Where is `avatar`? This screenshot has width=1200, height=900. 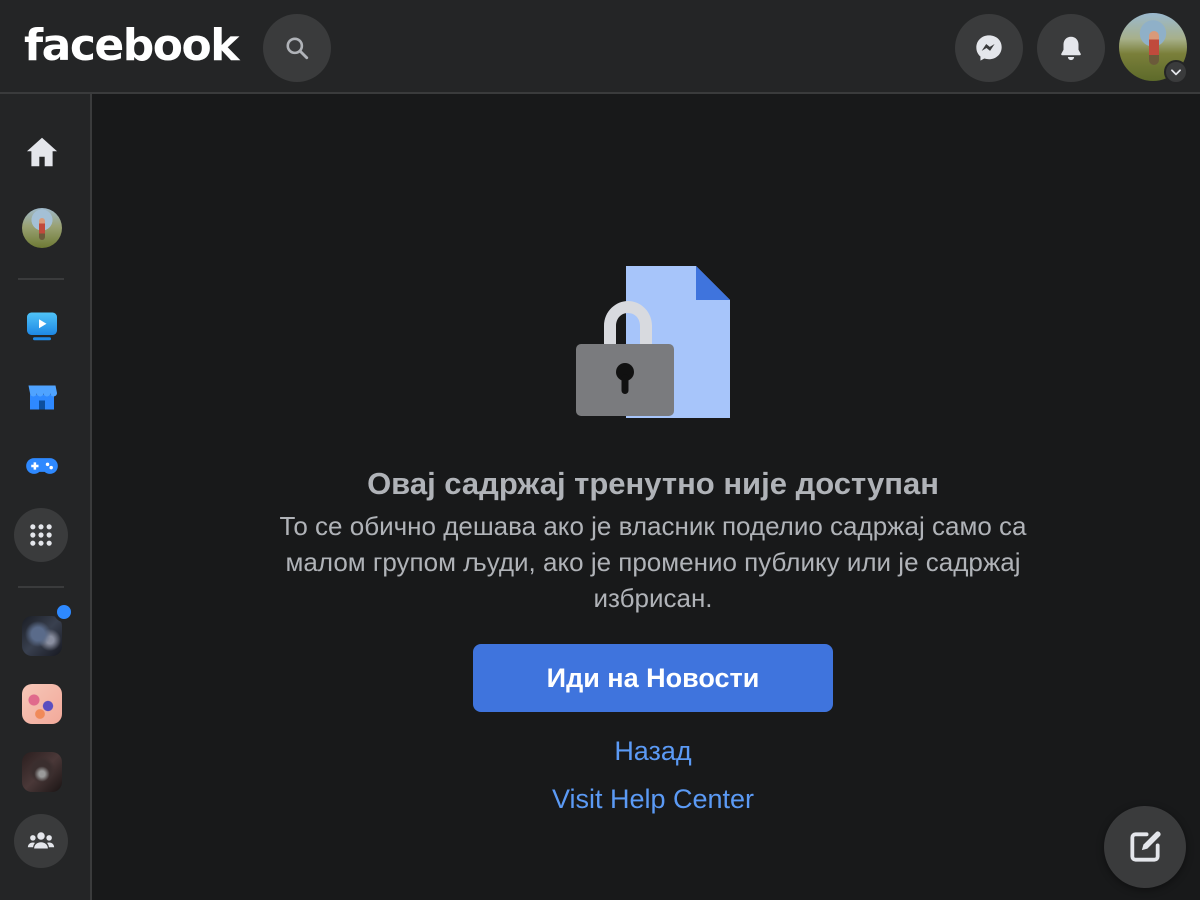 avatar is located at coordinates (42, 228).